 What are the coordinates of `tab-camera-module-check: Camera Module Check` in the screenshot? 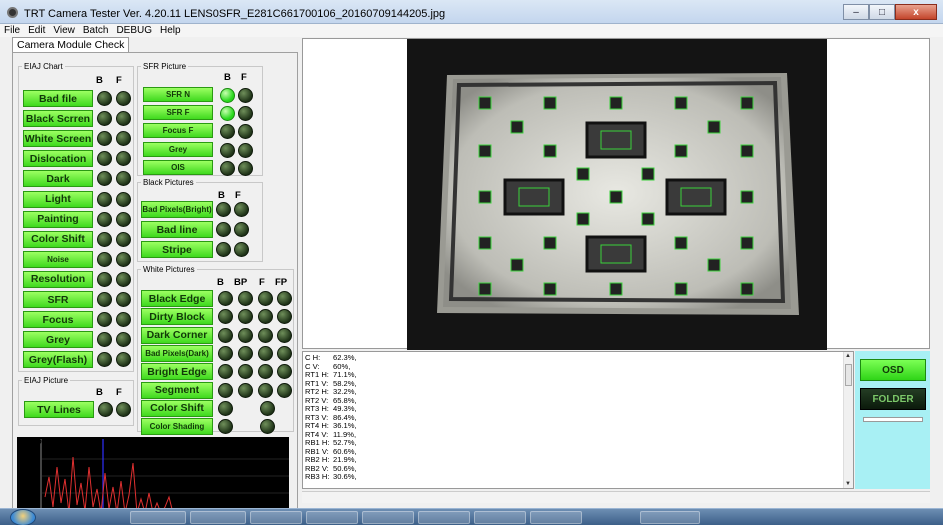 It's located at (71, 44).